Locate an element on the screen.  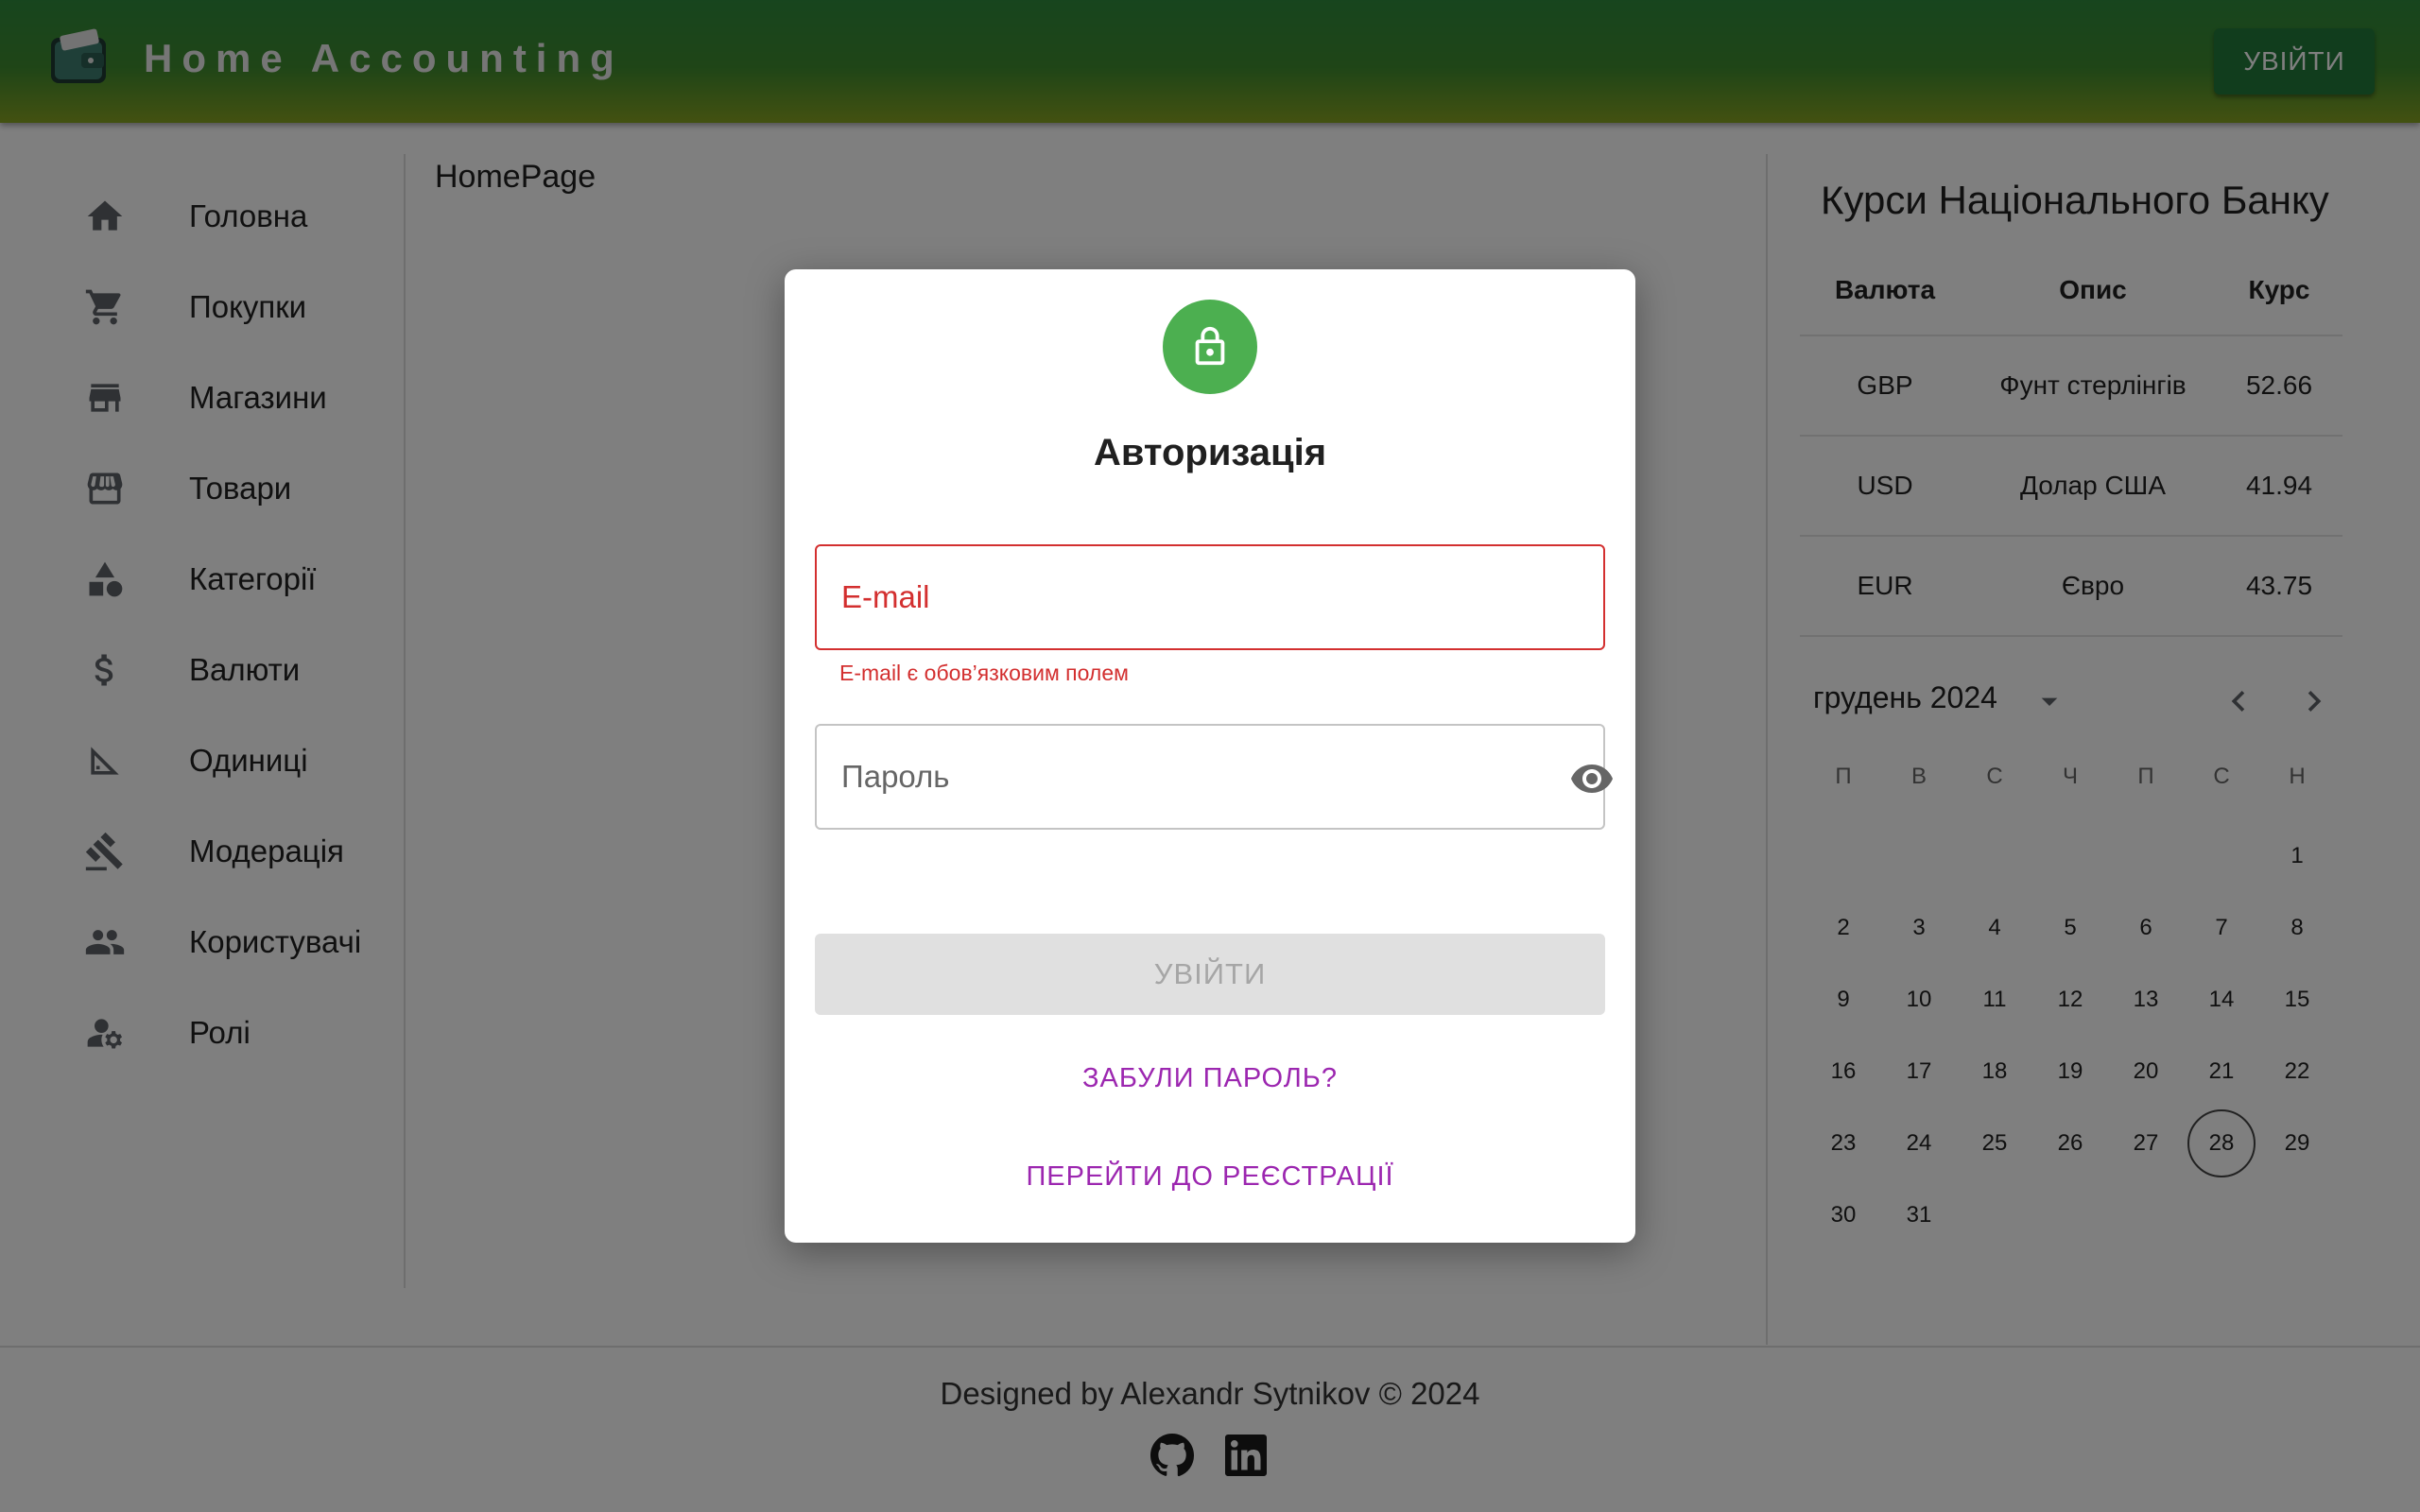
password-input is located at coordinates (1191, 777).